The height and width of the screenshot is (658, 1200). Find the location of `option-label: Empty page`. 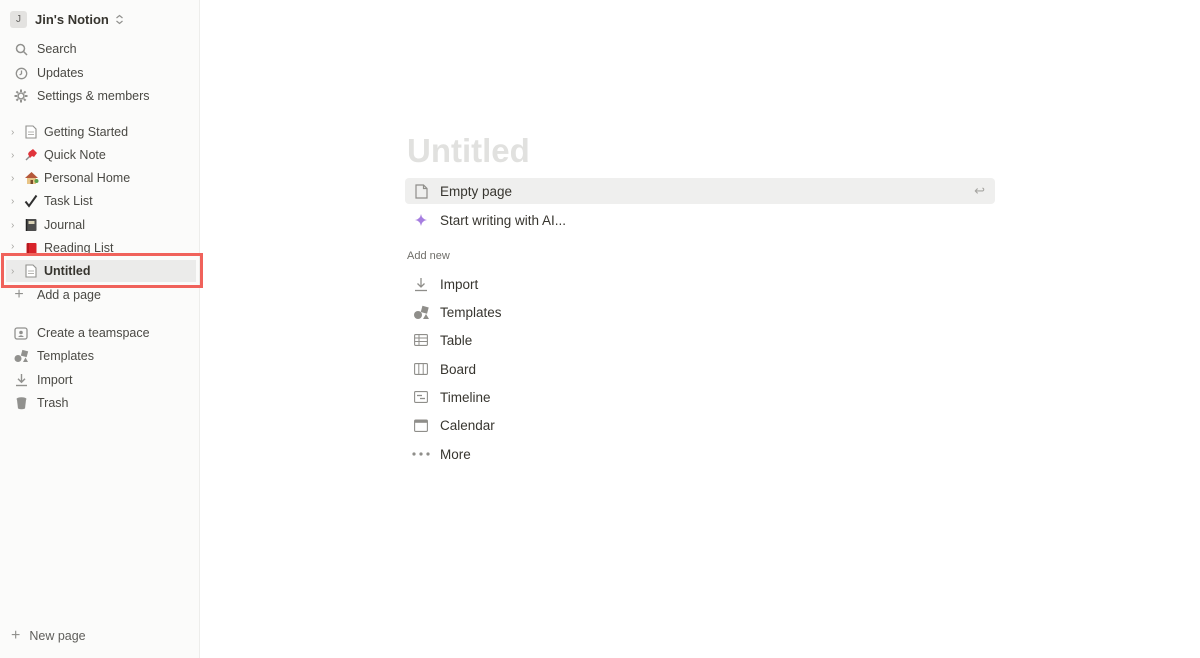

option-label: Empty page is located at coordinates (476, 191).